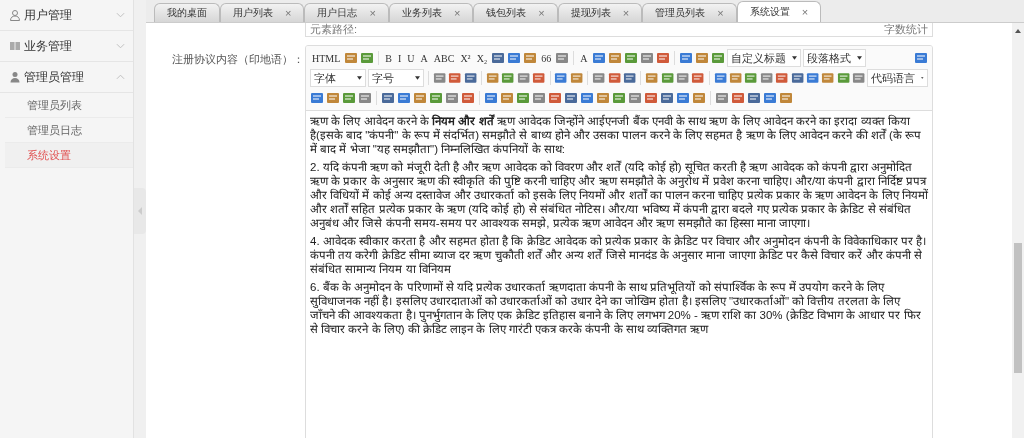 Image resolution: width=1024 pixels, height=438 pixels. What do you see at coordinates (187, 12) in the screenshot?
I see `tab: 我的桌面` at bounding box center [187, 12].